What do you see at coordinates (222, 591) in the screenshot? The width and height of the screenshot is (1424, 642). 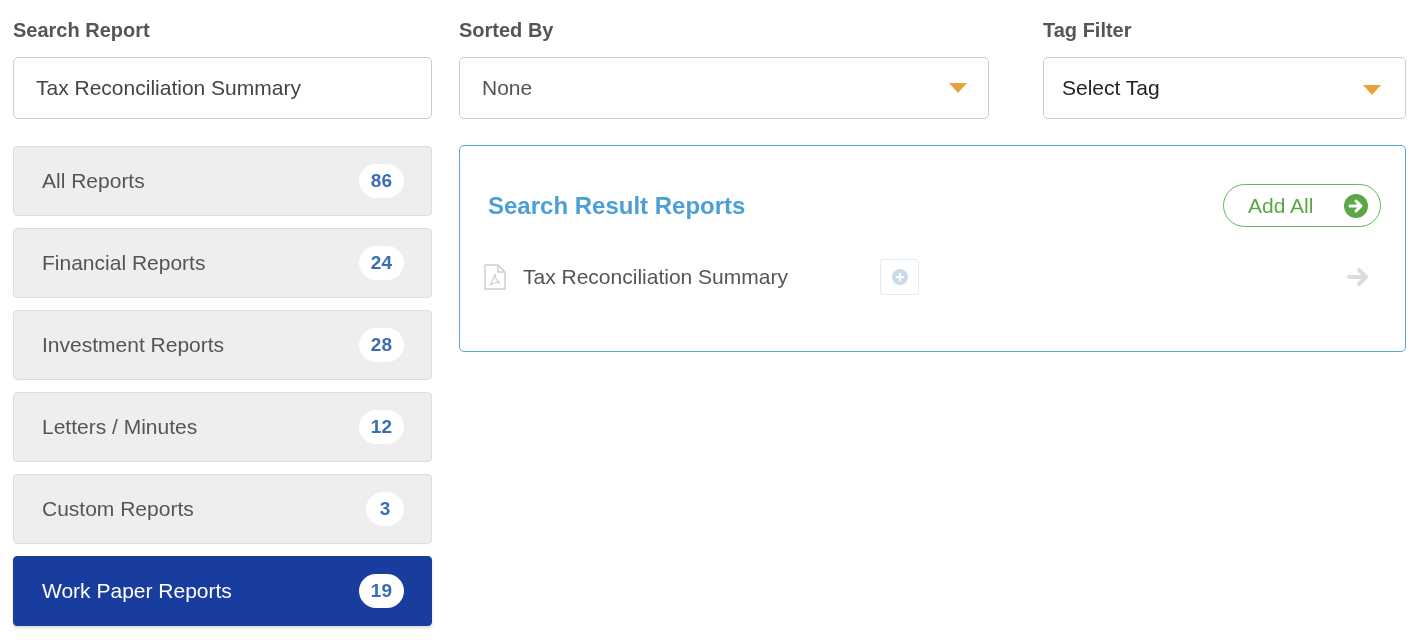 I see `category-item: Work Paper Reports 19` at bounding box center [222, 591].